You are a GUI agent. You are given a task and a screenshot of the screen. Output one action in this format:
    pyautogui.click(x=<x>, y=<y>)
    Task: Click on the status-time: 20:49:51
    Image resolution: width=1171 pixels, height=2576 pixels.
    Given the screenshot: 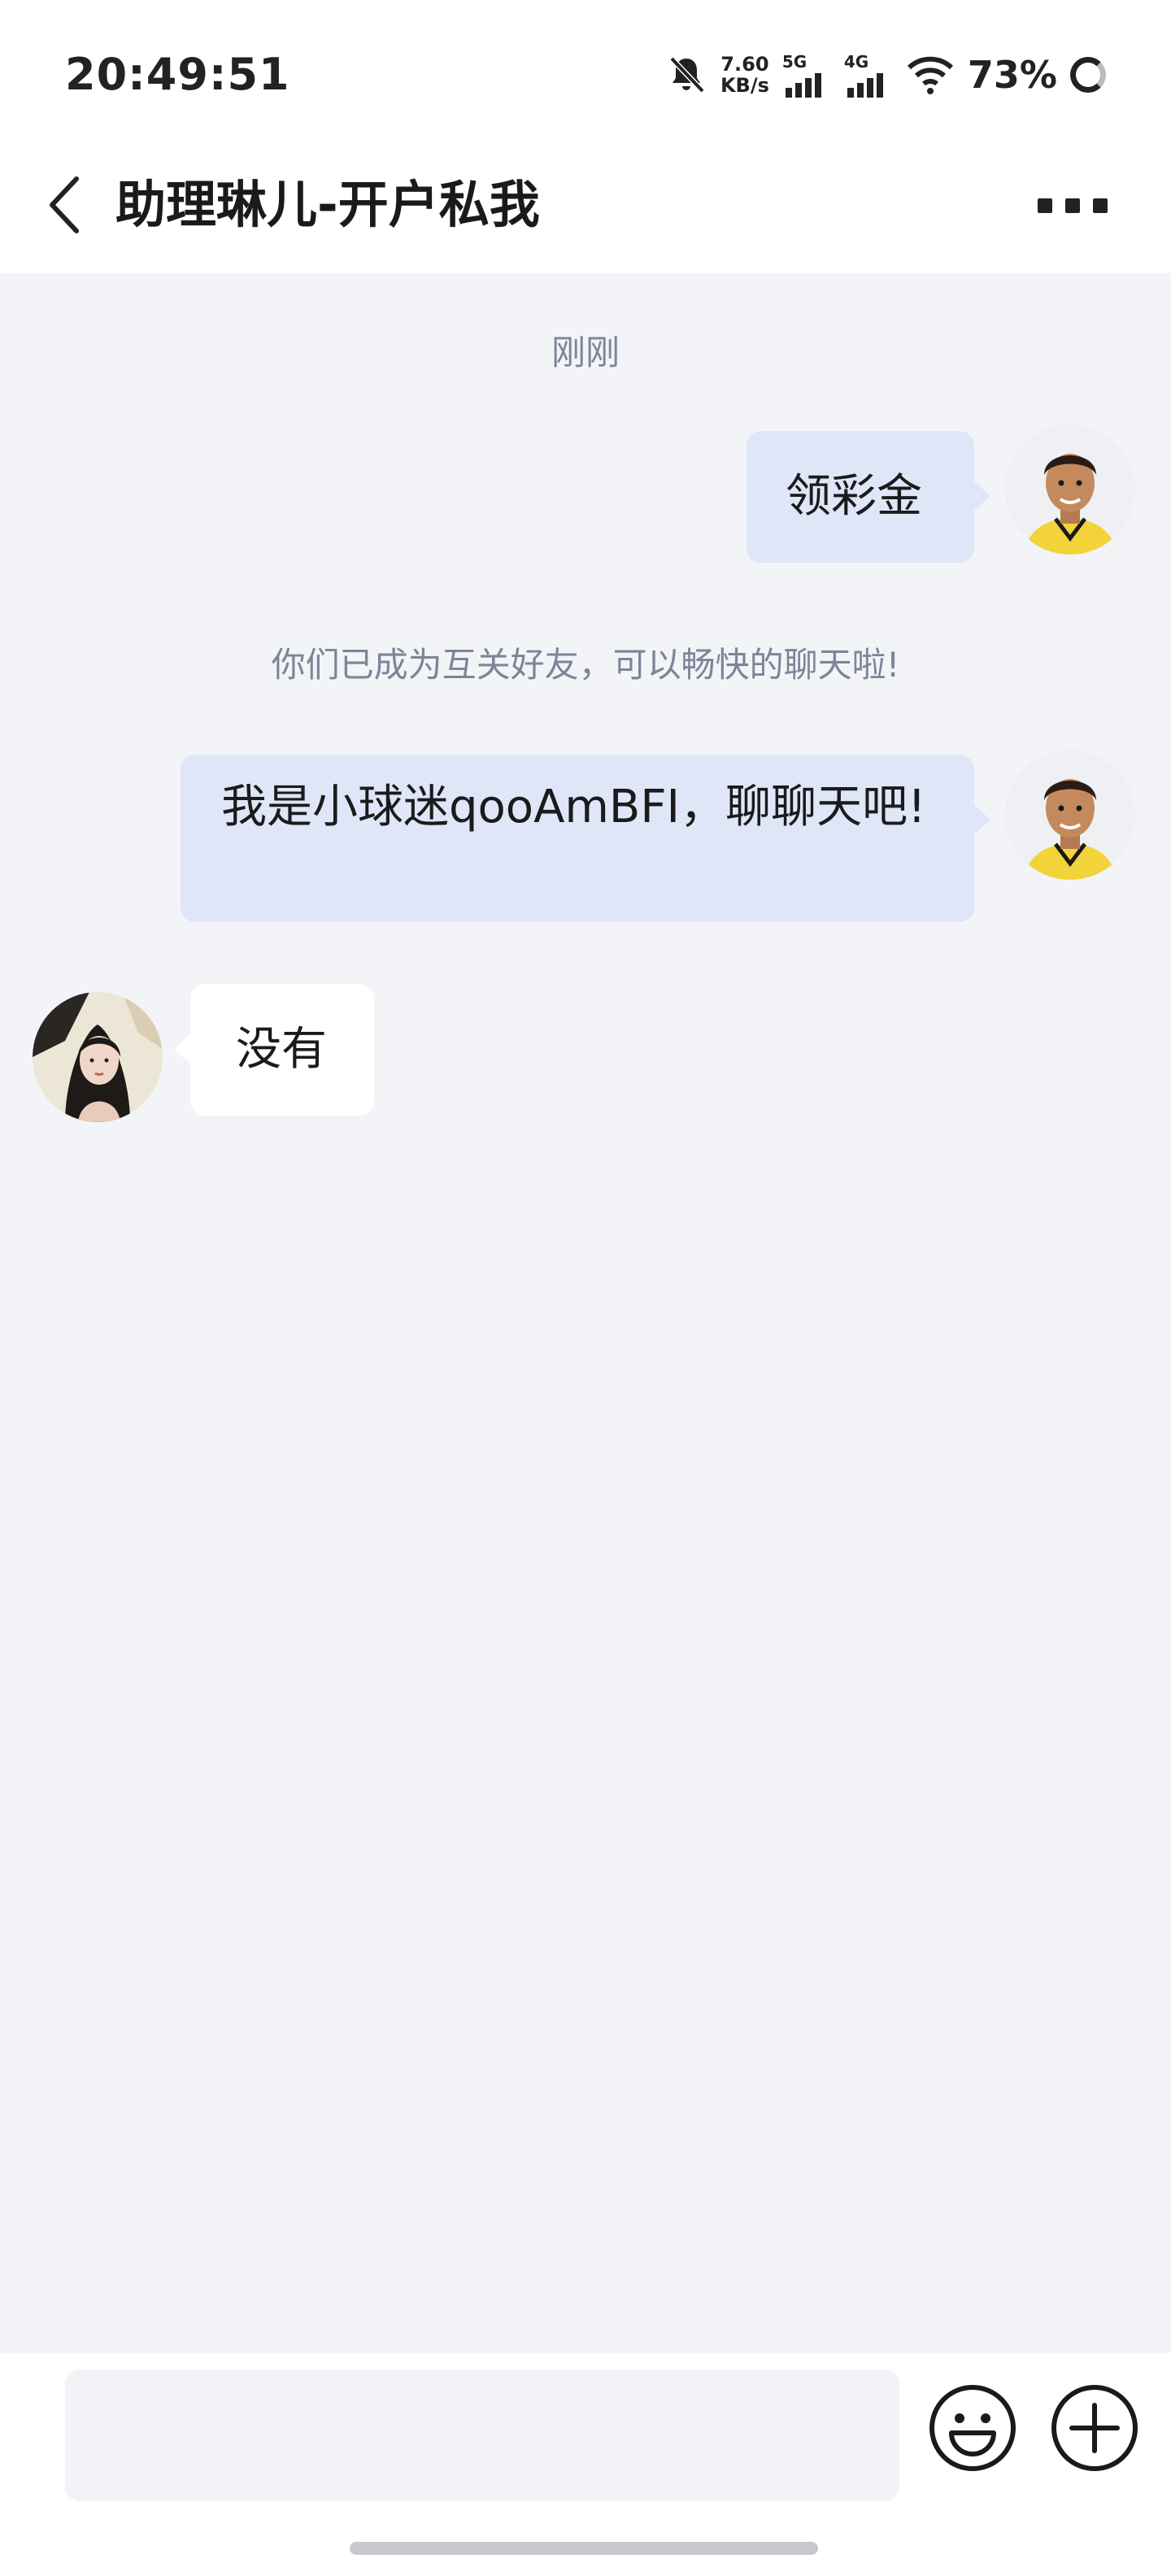 What is the action you would take?
    pyautogui.click(x=178, y=75)
    